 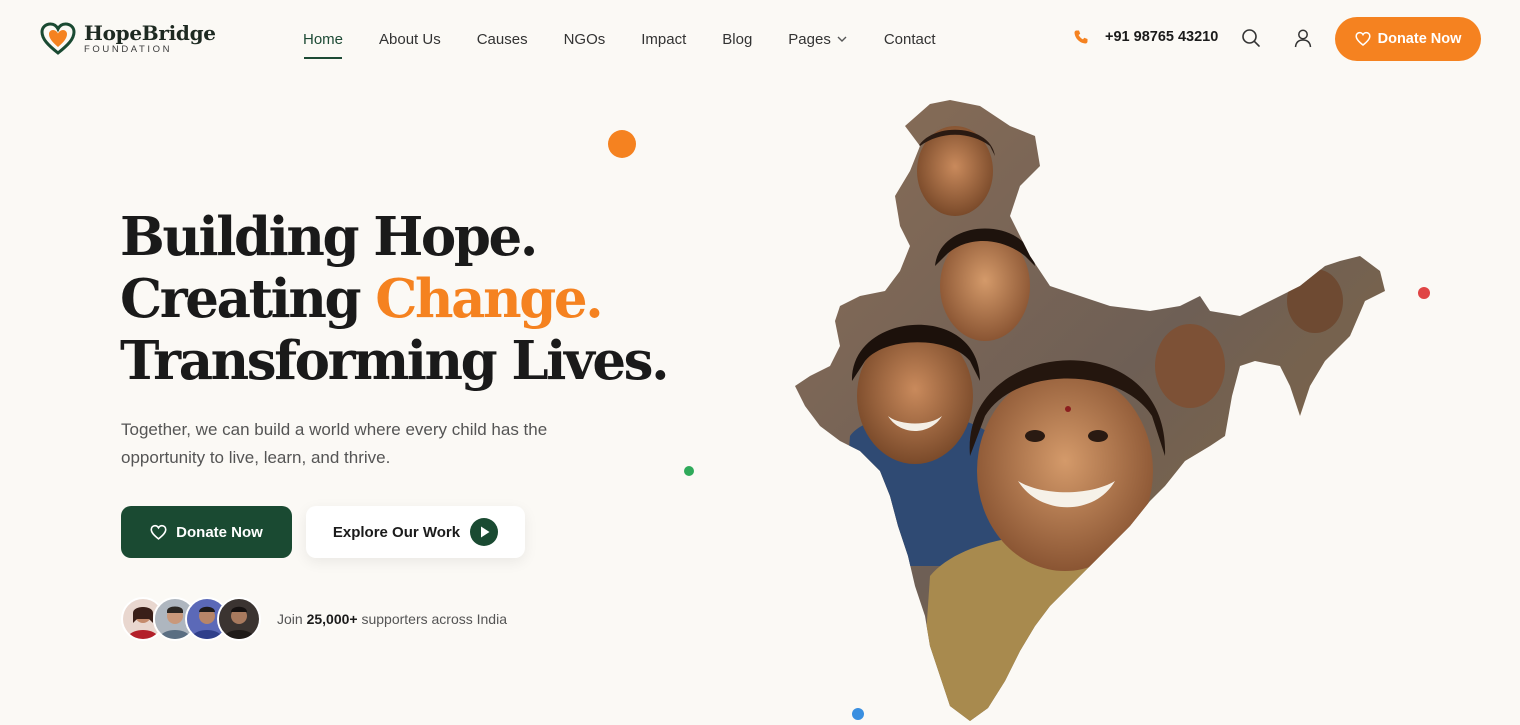 I want to click on decorative-dot-green, so click(x=689, y=471).